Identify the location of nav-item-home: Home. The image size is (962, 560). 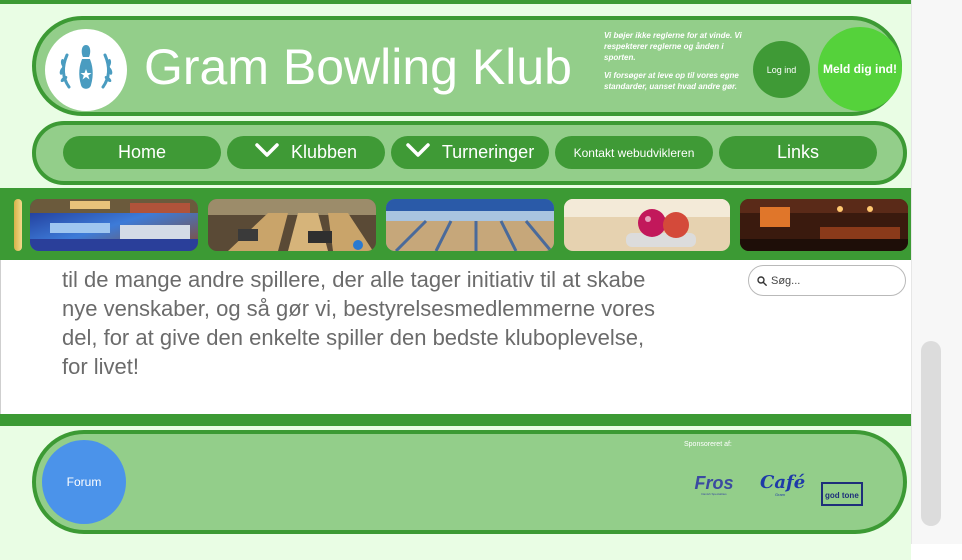
(142, 152).